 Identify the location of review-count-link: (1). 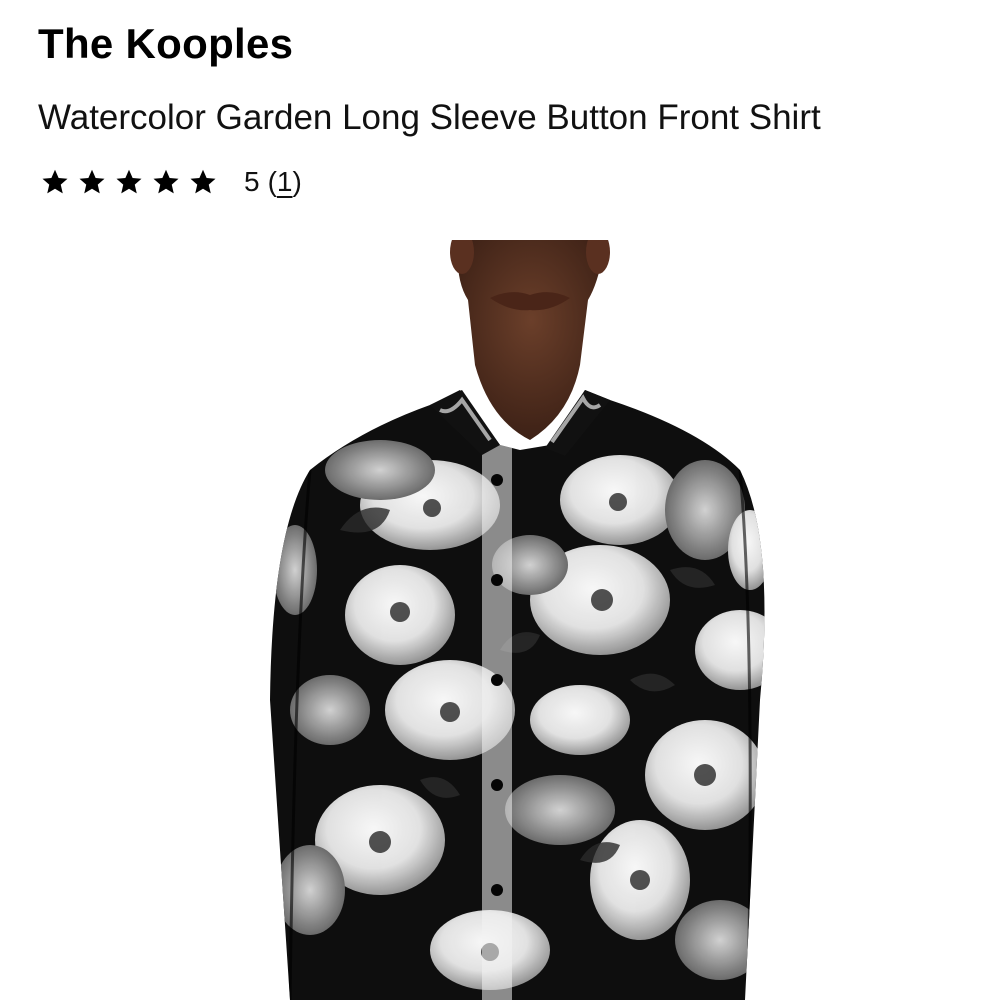
(285, 182).